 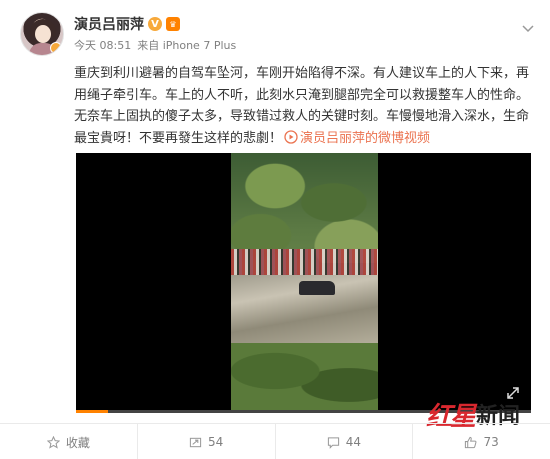 What do you see at coordinates (471, 442) in the screenshot?
I see `thumbs-up-icon` at bounding box center [471, 442].